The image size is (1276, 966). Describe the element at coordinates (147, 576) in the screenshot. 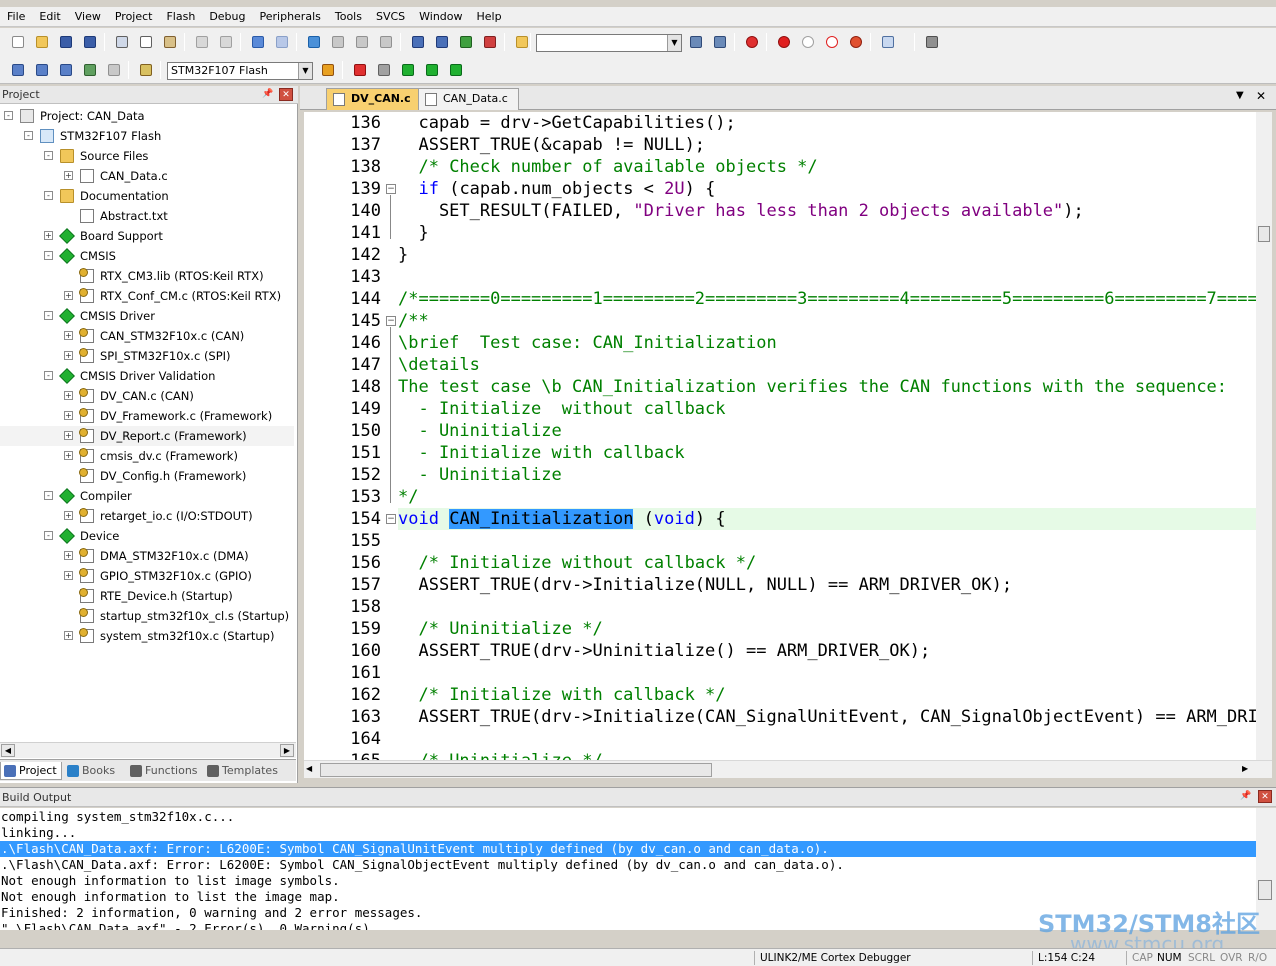

I see `tree-item: + GPIO_STM32F10x.c (GPIO)` at that location.